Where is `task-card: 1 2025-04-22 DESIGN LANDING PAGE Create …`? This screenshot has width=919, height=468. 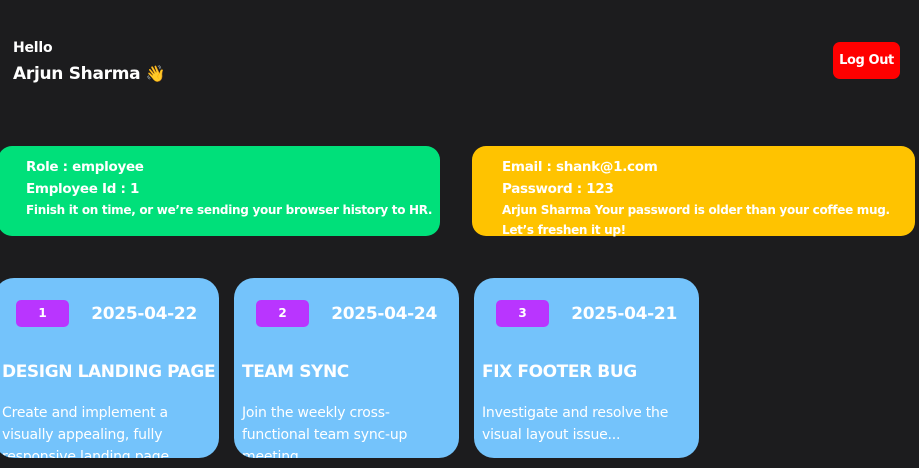
task-card: 1 2025-04-22 DESIGN LANDING PAGE Create … is located at coordinates (109, 368).